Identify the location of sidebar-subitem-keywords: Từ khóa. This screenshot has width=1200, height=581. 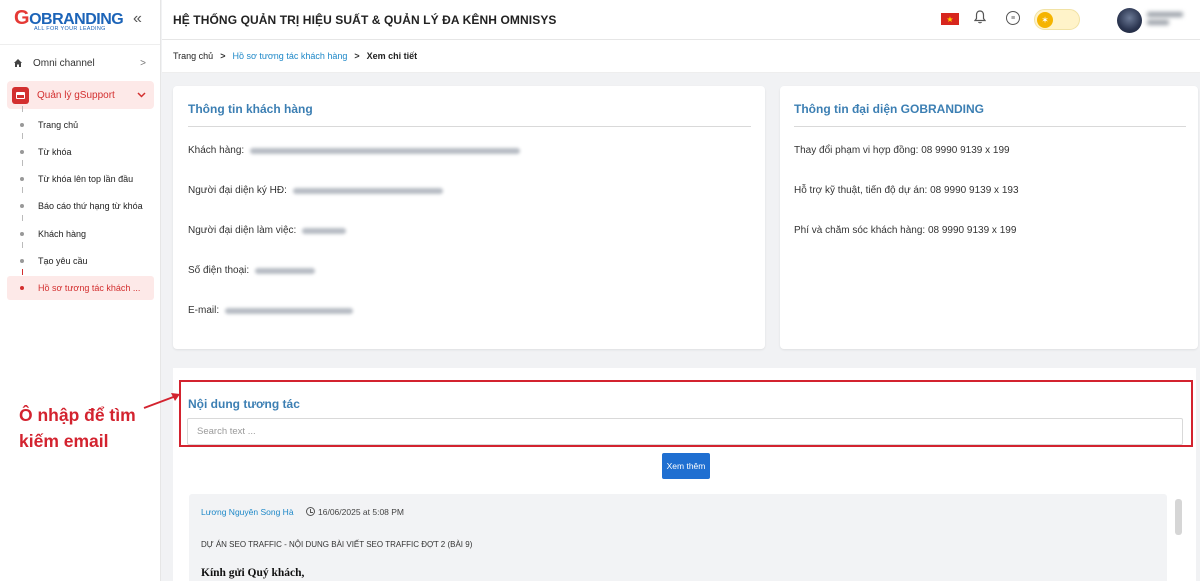
(80, 148).